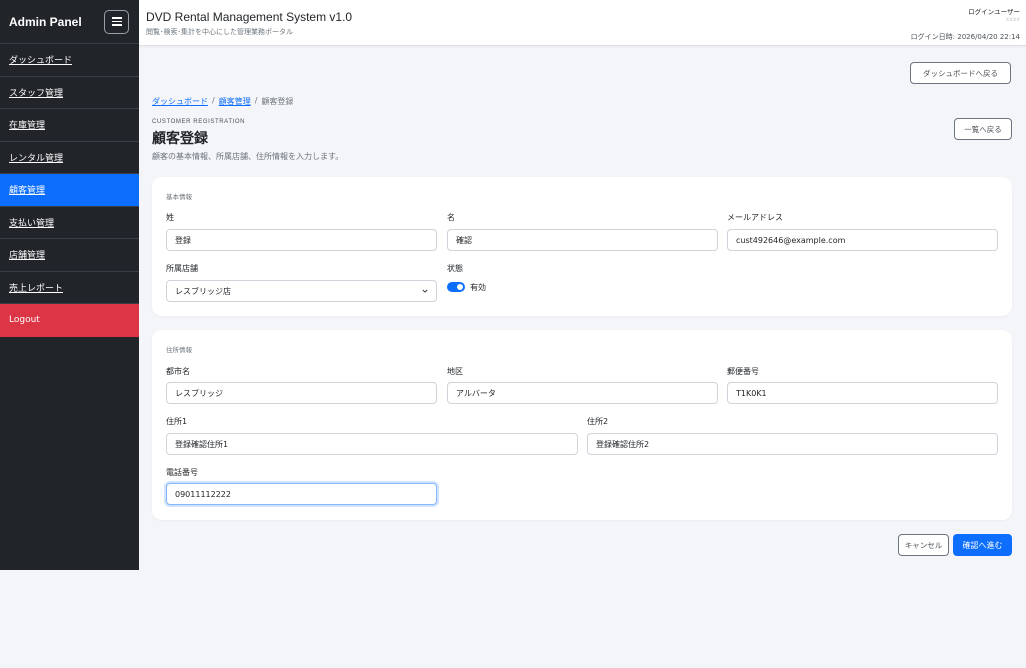  Describe the element at coordinates (994, 12) in the screenshot. I see `user-label: ログインユーザー` at that location.